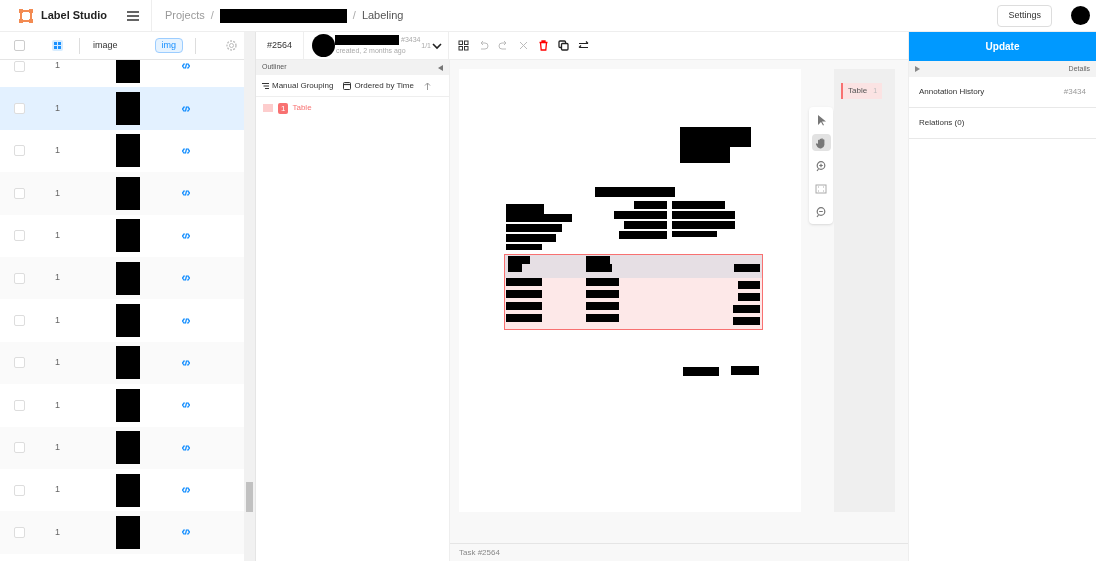 This screenshot has width=1096, height=561. Describe the element at coordinates (583, 45) in the screenshot. I see `swap-icon` at that location.